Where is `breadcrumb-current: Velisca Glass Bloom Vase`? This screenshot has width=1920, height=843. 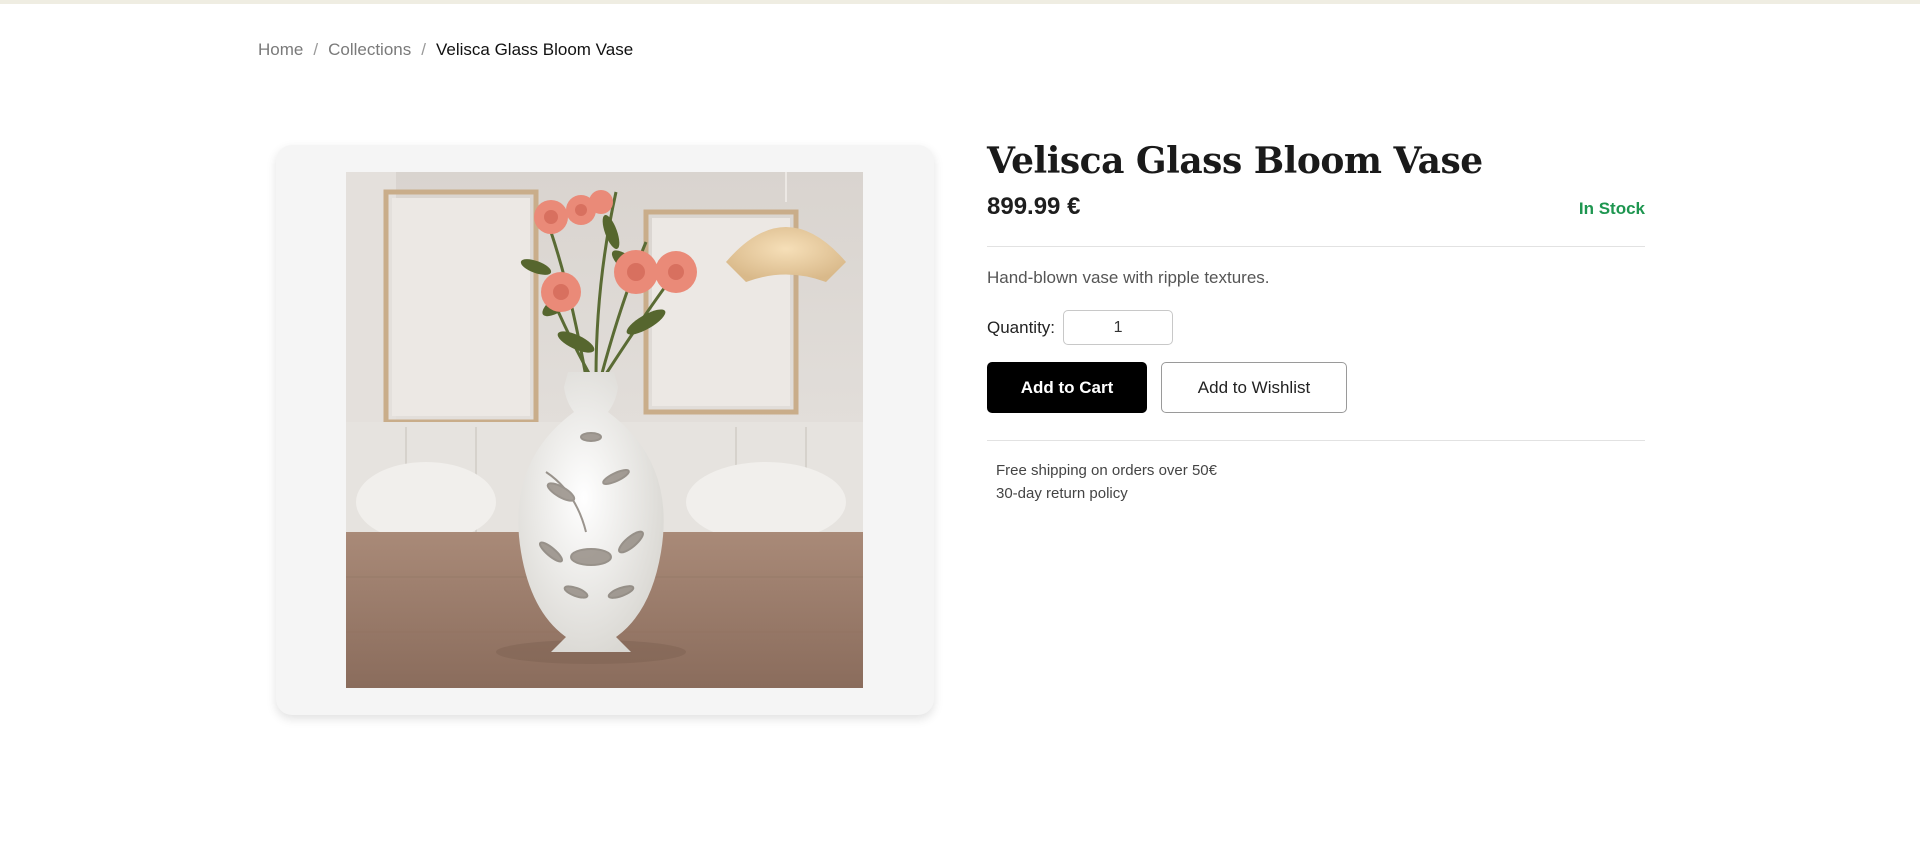 breadcrumb-current: Velisca Glass Bloom Vase is located at coordinates (534, 49).